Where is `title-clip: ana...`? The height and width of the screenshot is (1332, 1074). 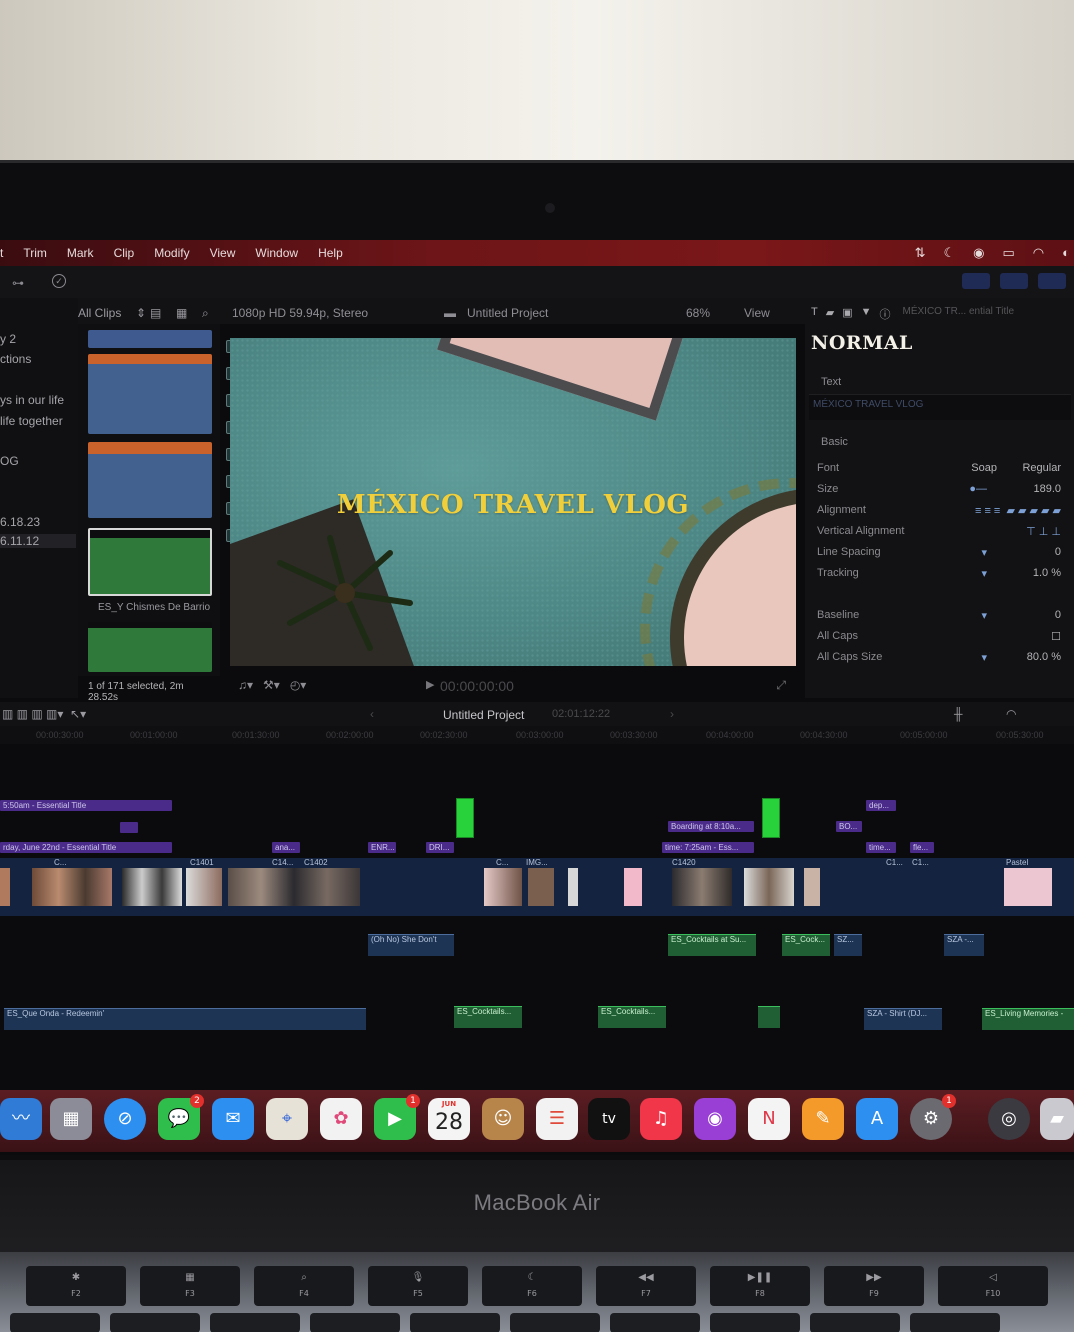
title-clip: ana... is located at coordinates (286, 847).